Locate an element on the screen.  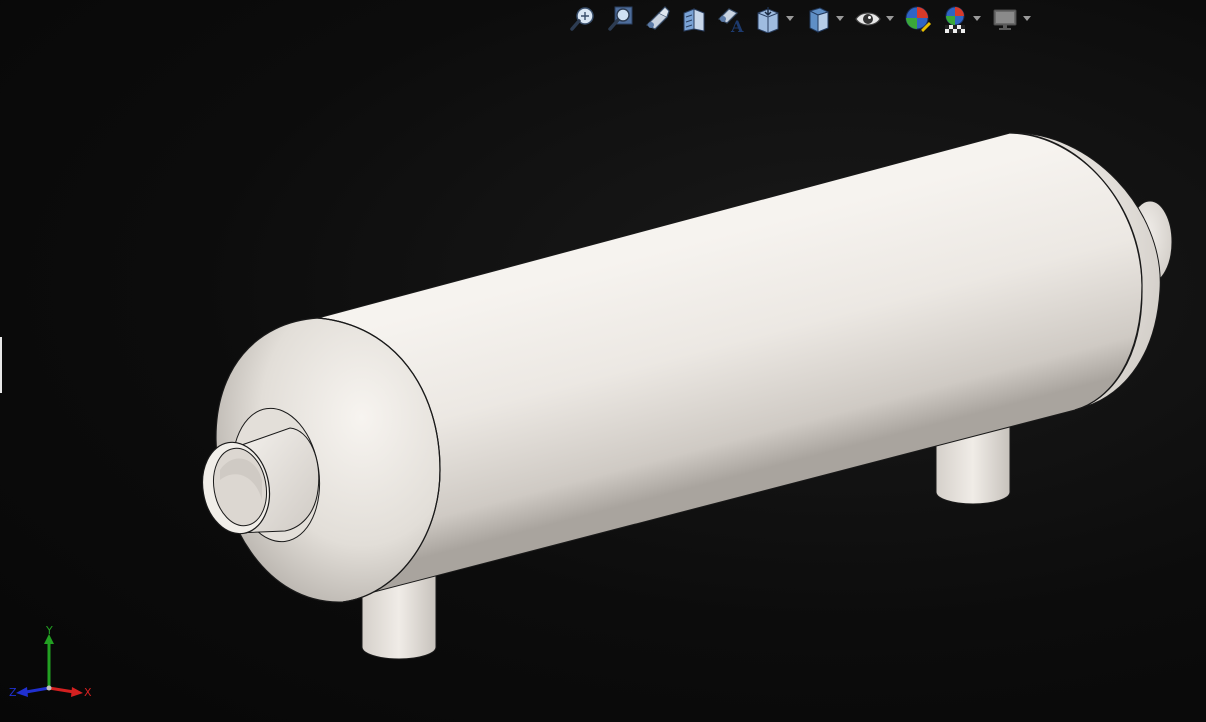
heads-up-view-toolbar: A is located at coordinates (804, 19).